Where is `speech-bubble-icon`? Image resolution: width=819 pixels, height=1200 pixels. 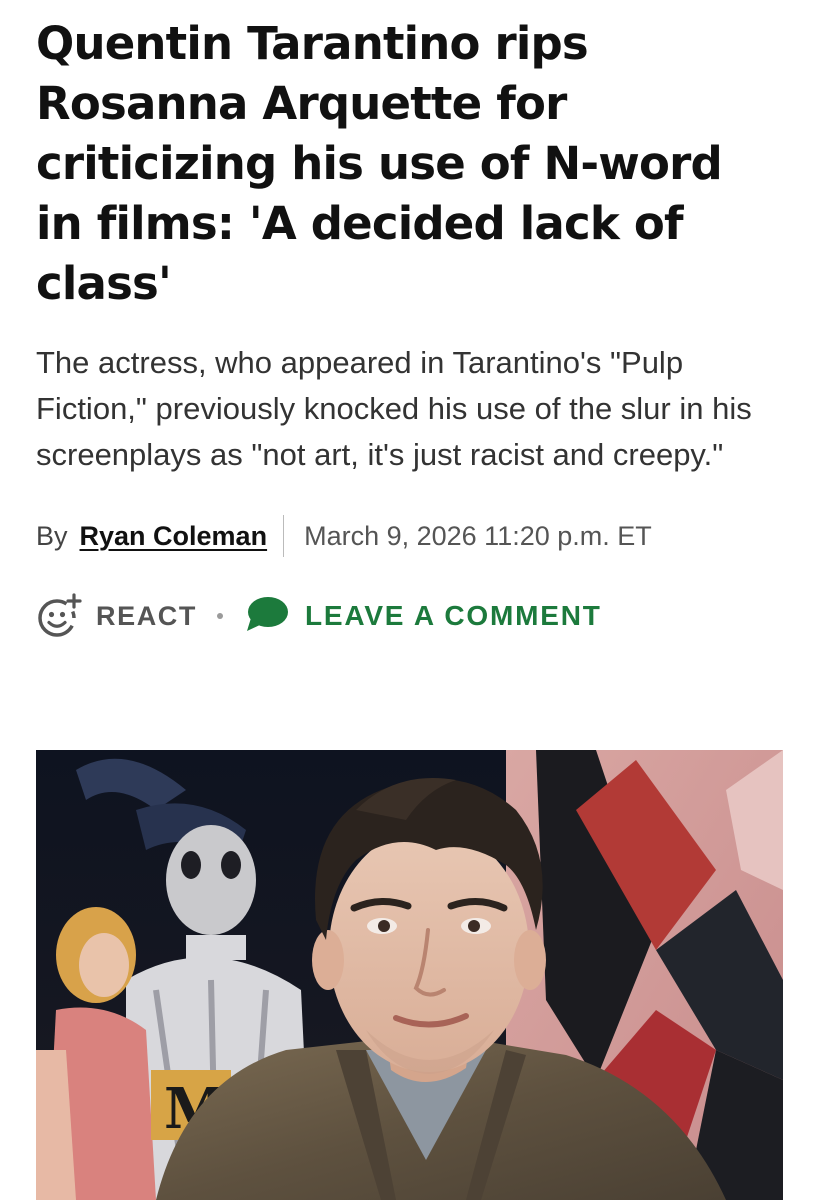 speech-bubble-icon is located at coordinates (267, 616).